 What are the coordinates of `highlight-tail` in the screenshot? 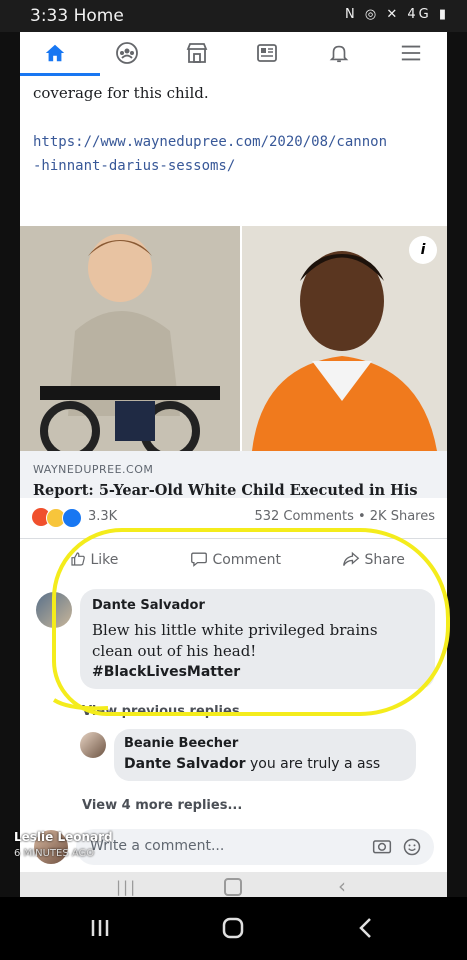 It's located at (80, 704).